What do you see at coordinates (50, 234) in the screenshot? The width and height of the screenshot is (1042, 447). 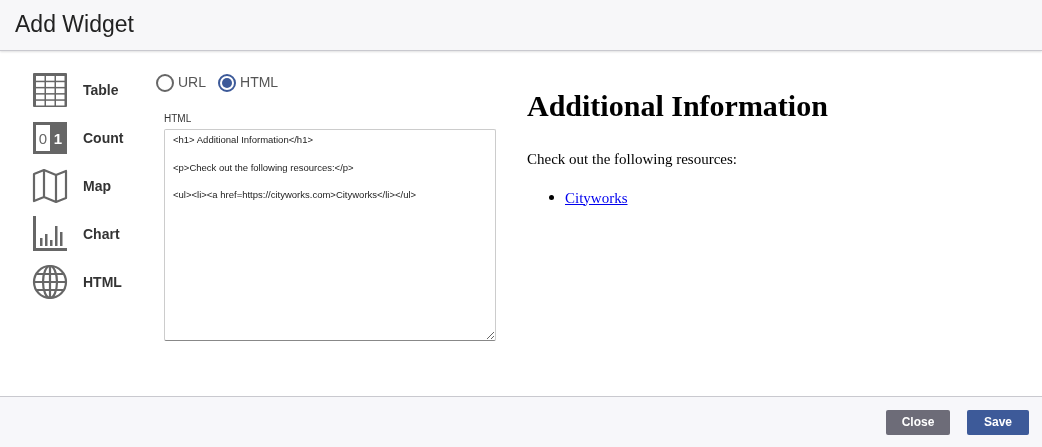 I see `chart-icon` at bounding box center [50, 234].